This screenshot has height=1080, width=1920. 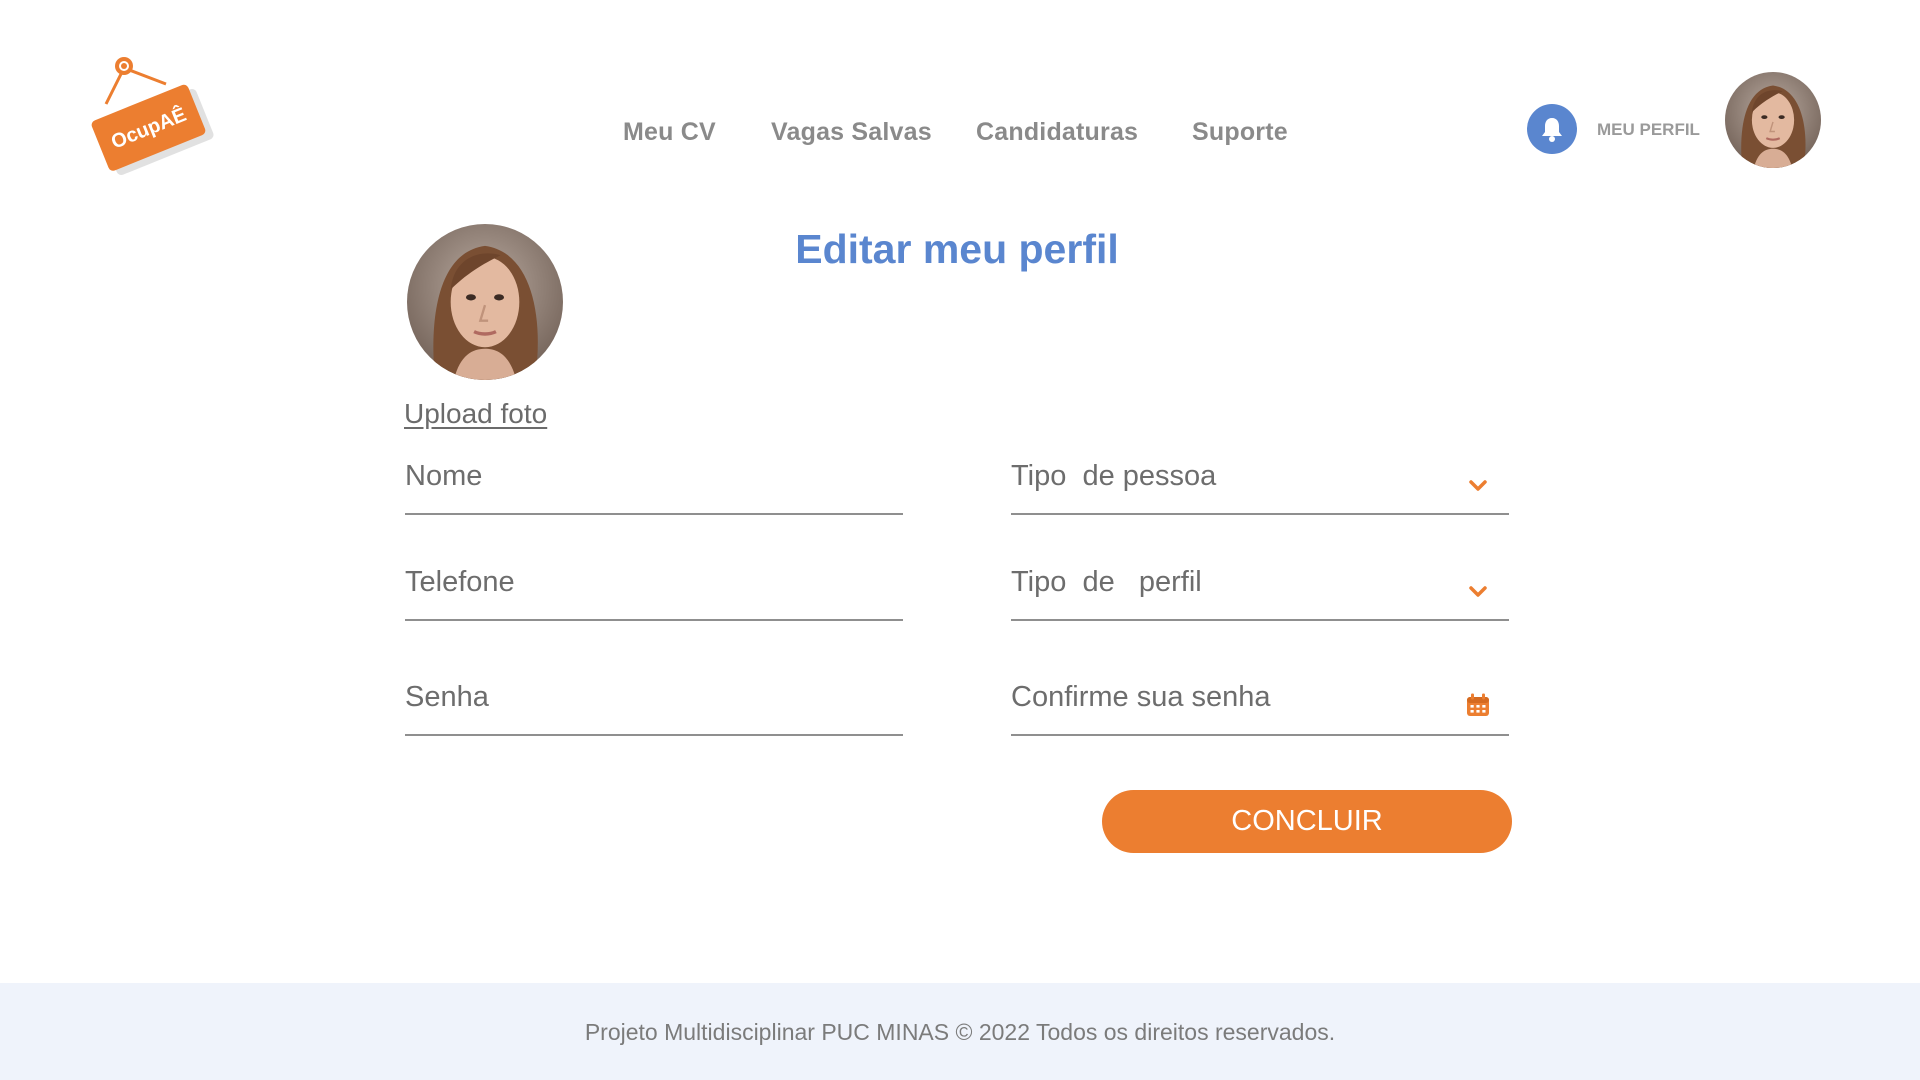 I want to click on bell-icon, so click(x=1552, y=130).